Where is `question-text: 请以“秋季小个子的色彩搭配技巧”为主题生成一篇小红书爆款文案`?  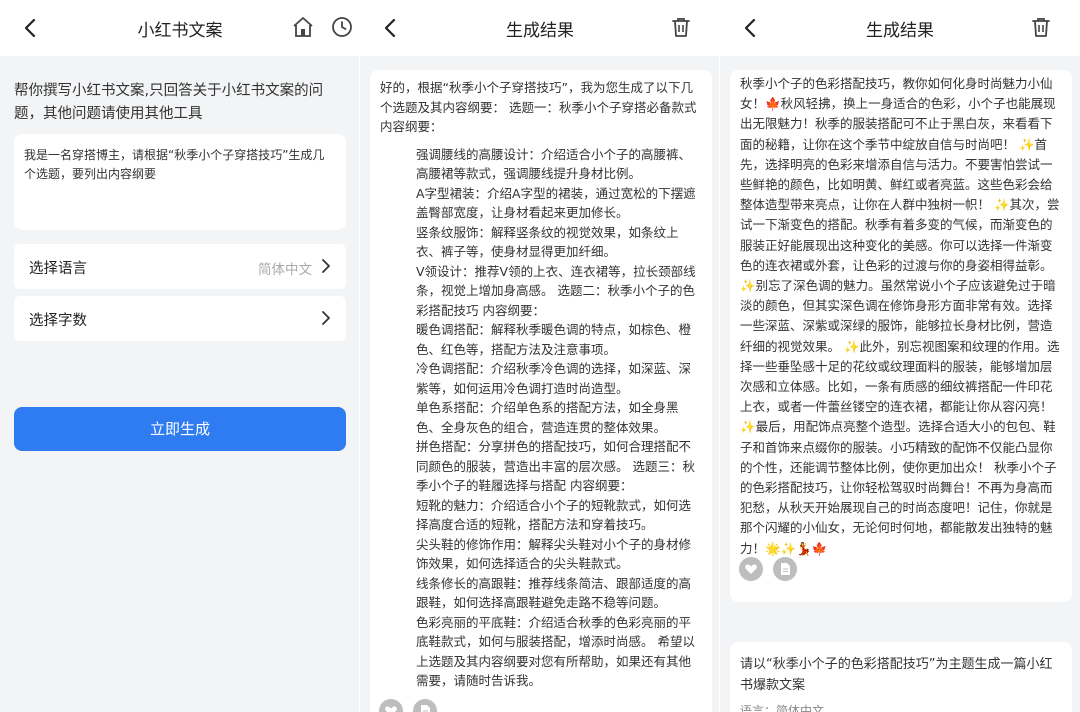
question-text: 请以“秋季小个子的色彩搭配技巧”为主题生成一篇小红书爆款文案 is located at coordinates (896, 675).